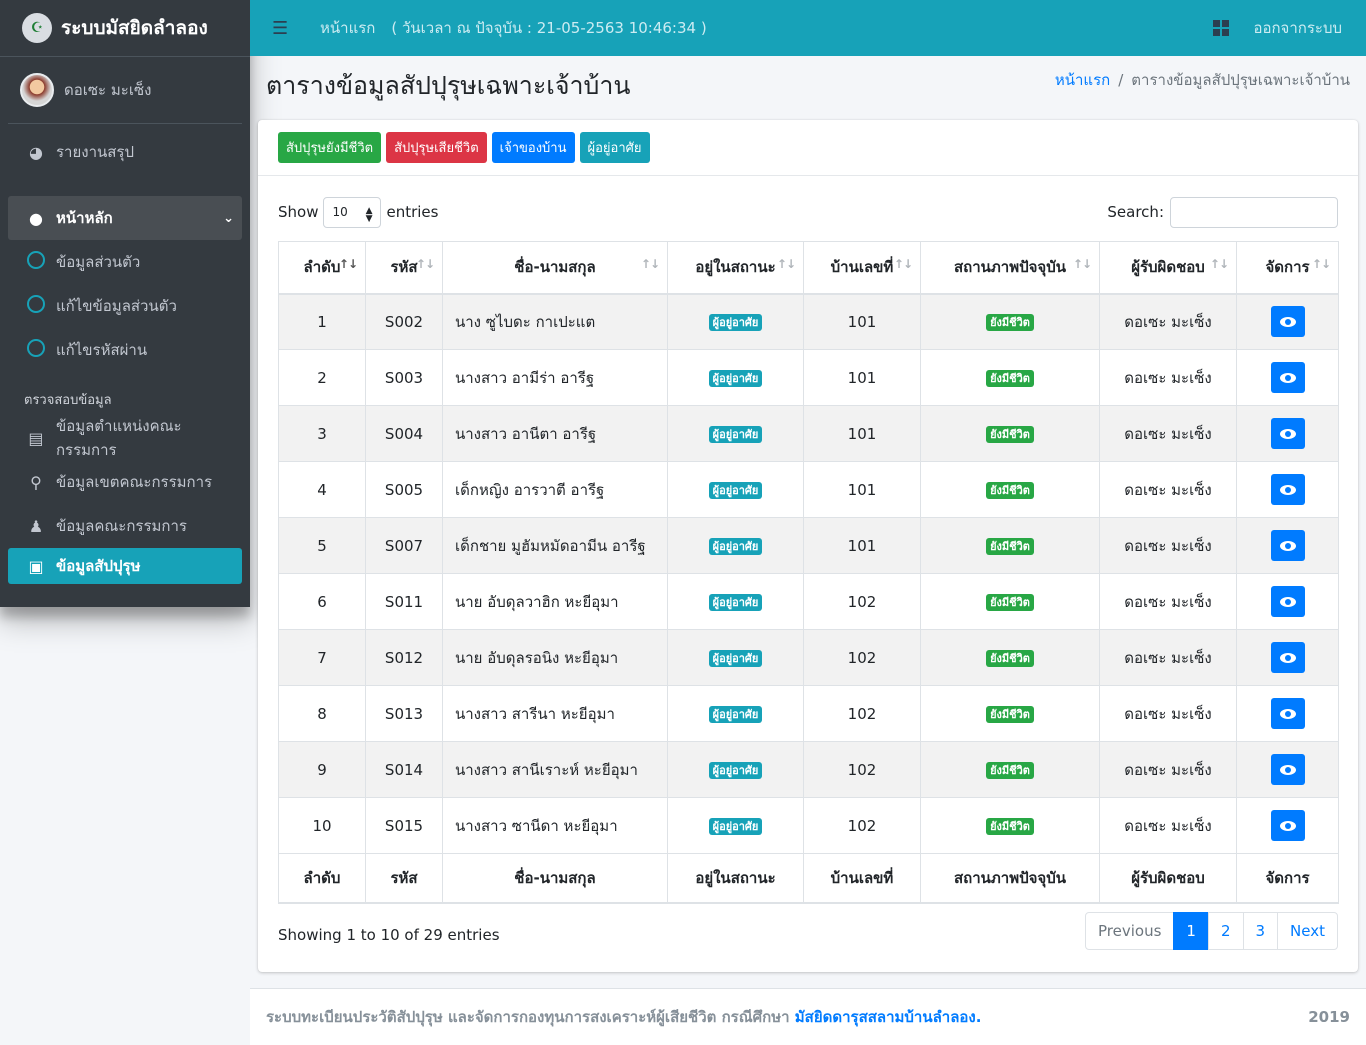 The image size is (1366, 1045). What do you see at coordinates (322, 769) in the screenshot?
I see `cell-no: 9` at bounding box center [322, 769].